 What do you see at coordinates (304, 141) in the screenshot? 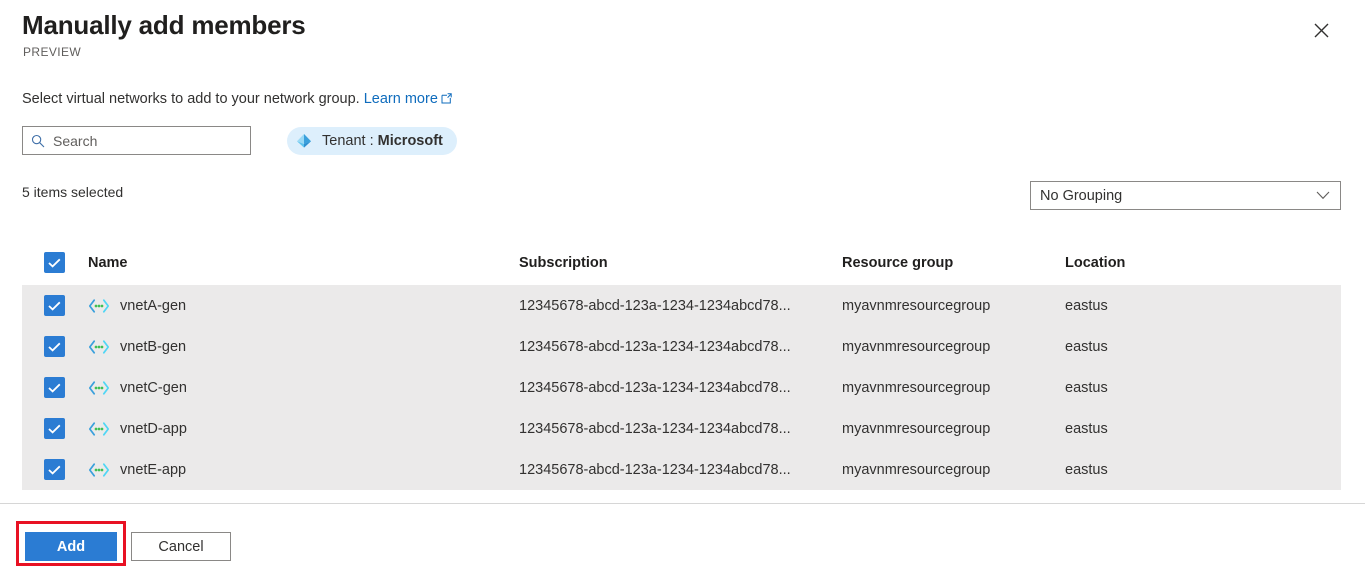
I see `tenant-icon` at bounding box center [304, 141].